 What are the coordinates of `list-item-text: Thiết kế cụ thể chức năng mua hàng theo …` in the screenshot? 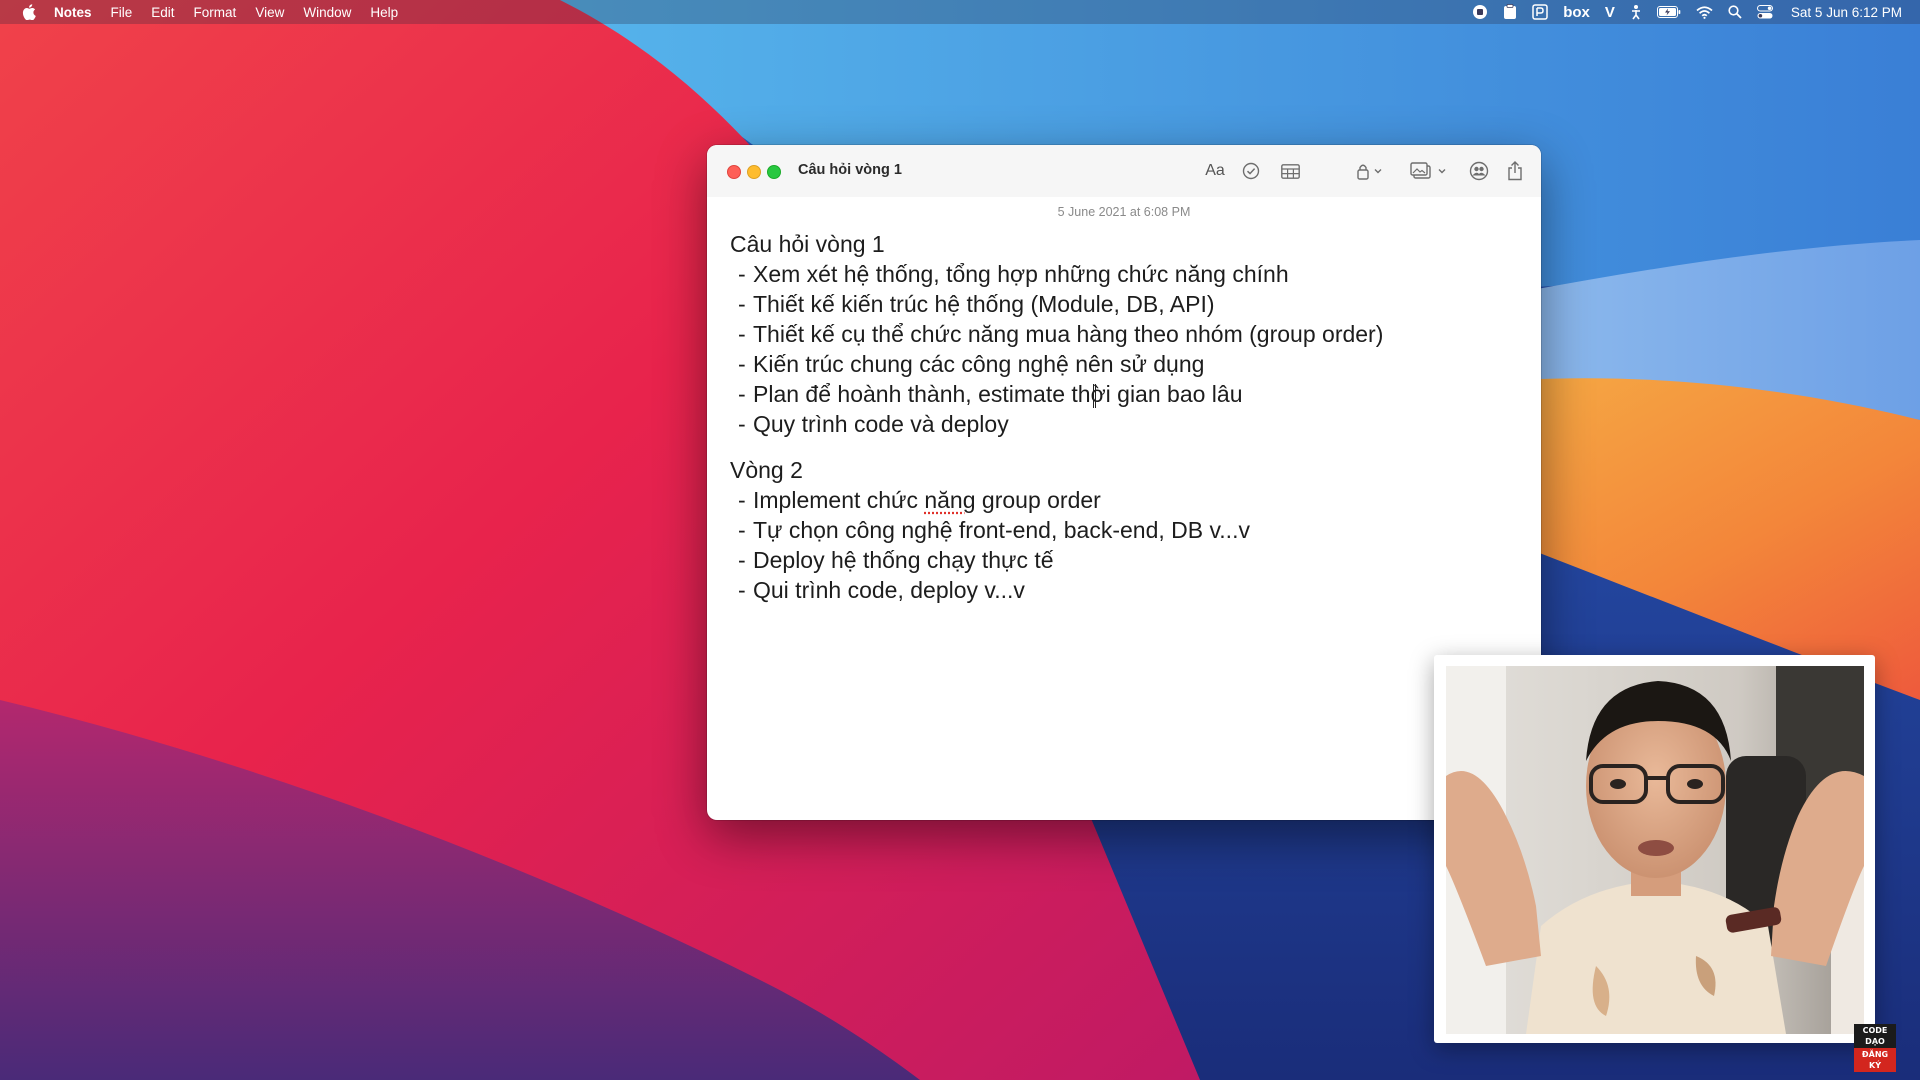 It's located at (1068, 334).